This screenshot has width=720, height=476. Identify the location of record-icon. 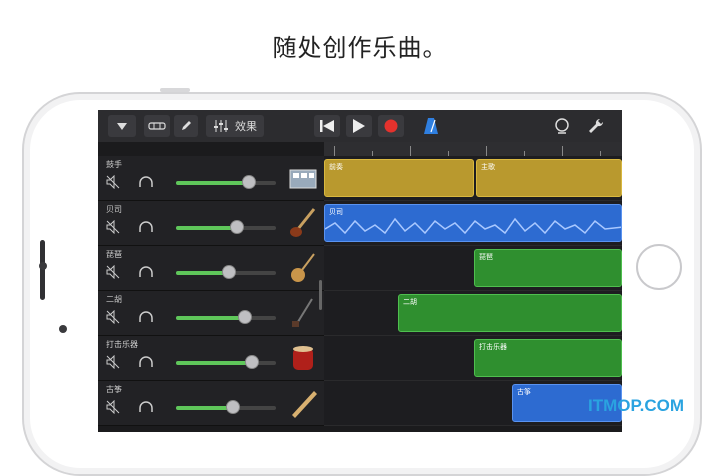
(391, 126).